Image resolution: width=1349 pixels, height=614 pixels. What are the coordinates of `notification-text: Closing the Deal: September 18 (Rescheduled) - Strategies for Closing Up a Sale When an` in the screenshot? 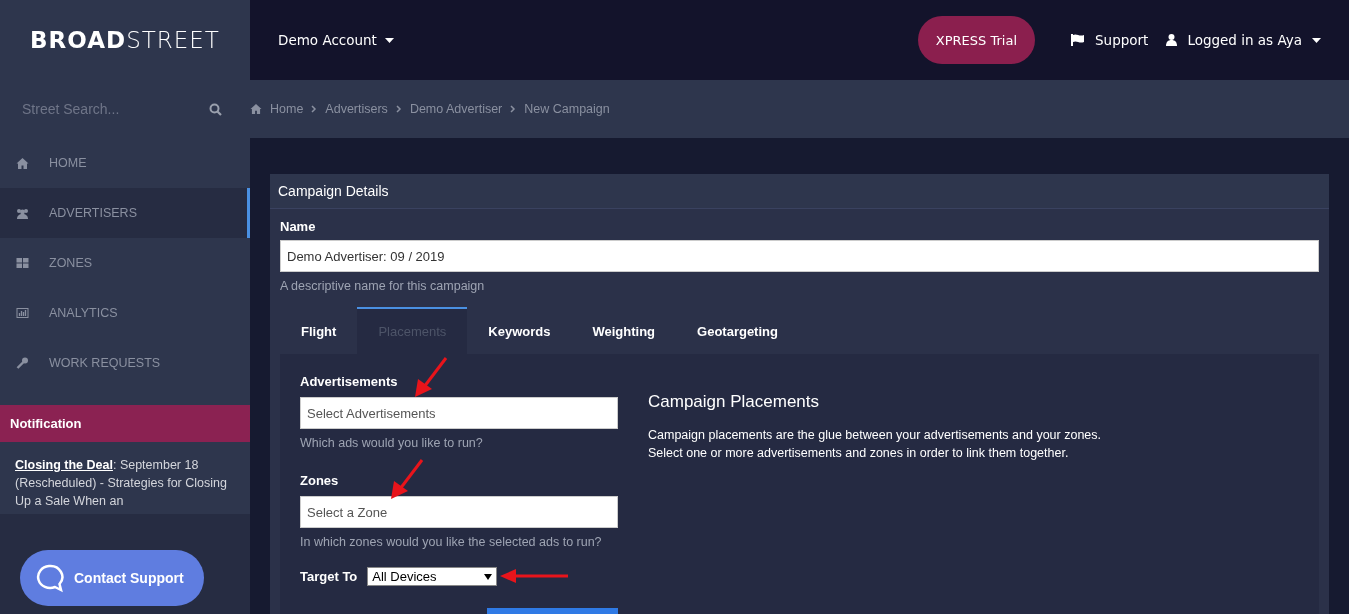 It's located at (121, 483).